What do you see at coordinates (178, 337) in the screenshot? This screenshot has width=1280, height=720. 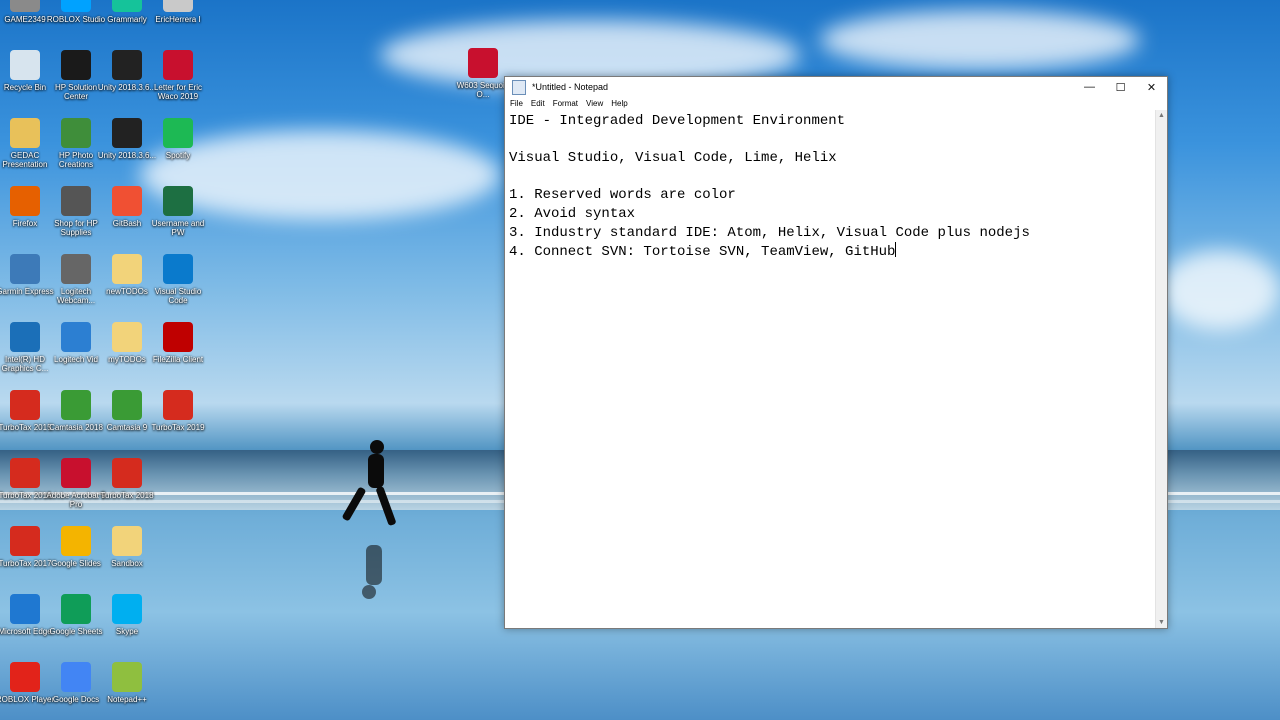 I see `filezilla-icon` at bounding box center [178, 337].